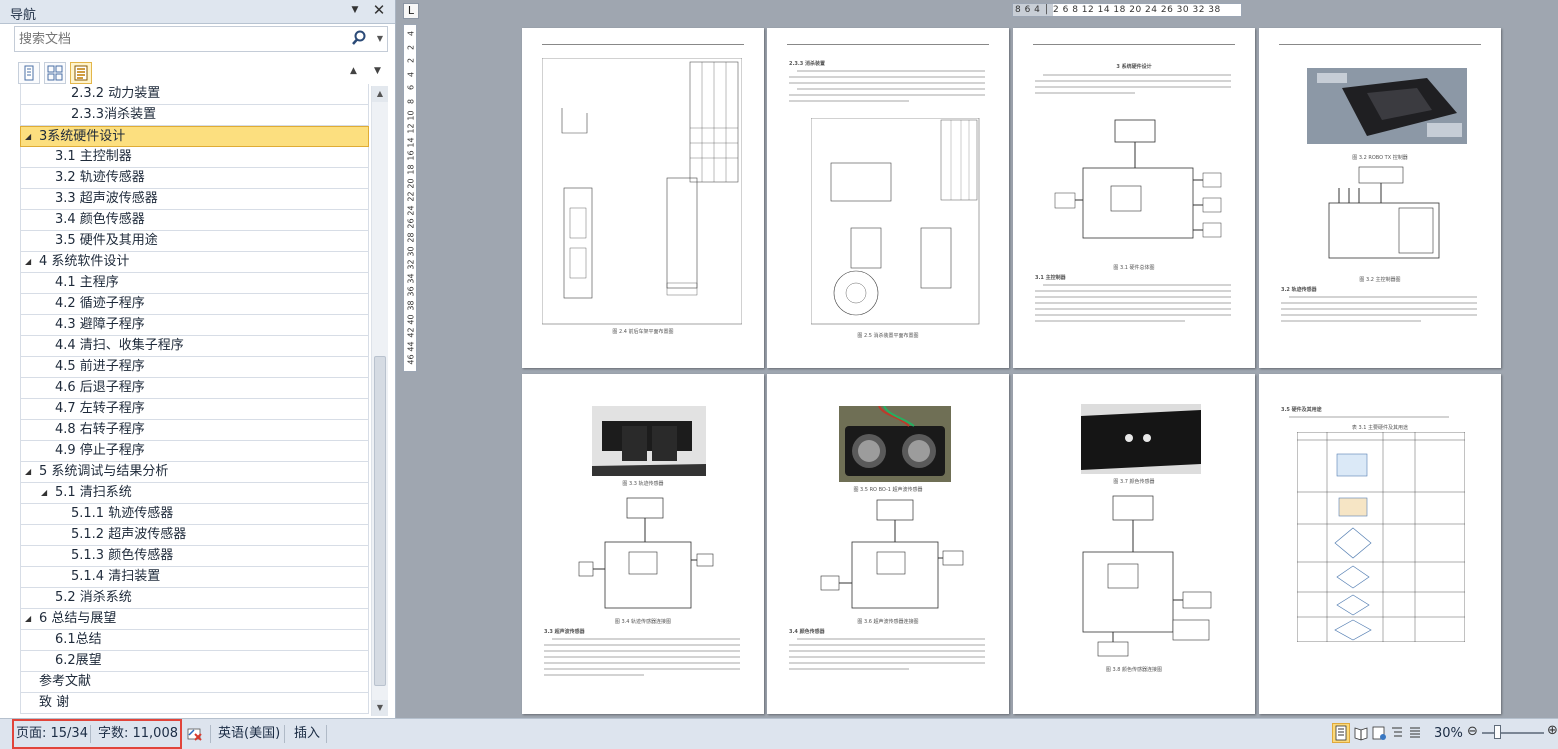 Image resolution: width=1558 pixels, height=749 pixels. I want to click on toc-item: ◢ 6 总结与展望, so click(194, 619).